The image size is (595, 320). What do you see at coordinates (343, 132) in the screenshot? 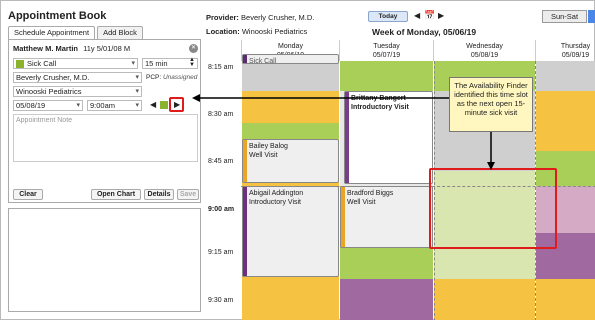
I see `annotation-arrows` at bounding box center [343, 132].